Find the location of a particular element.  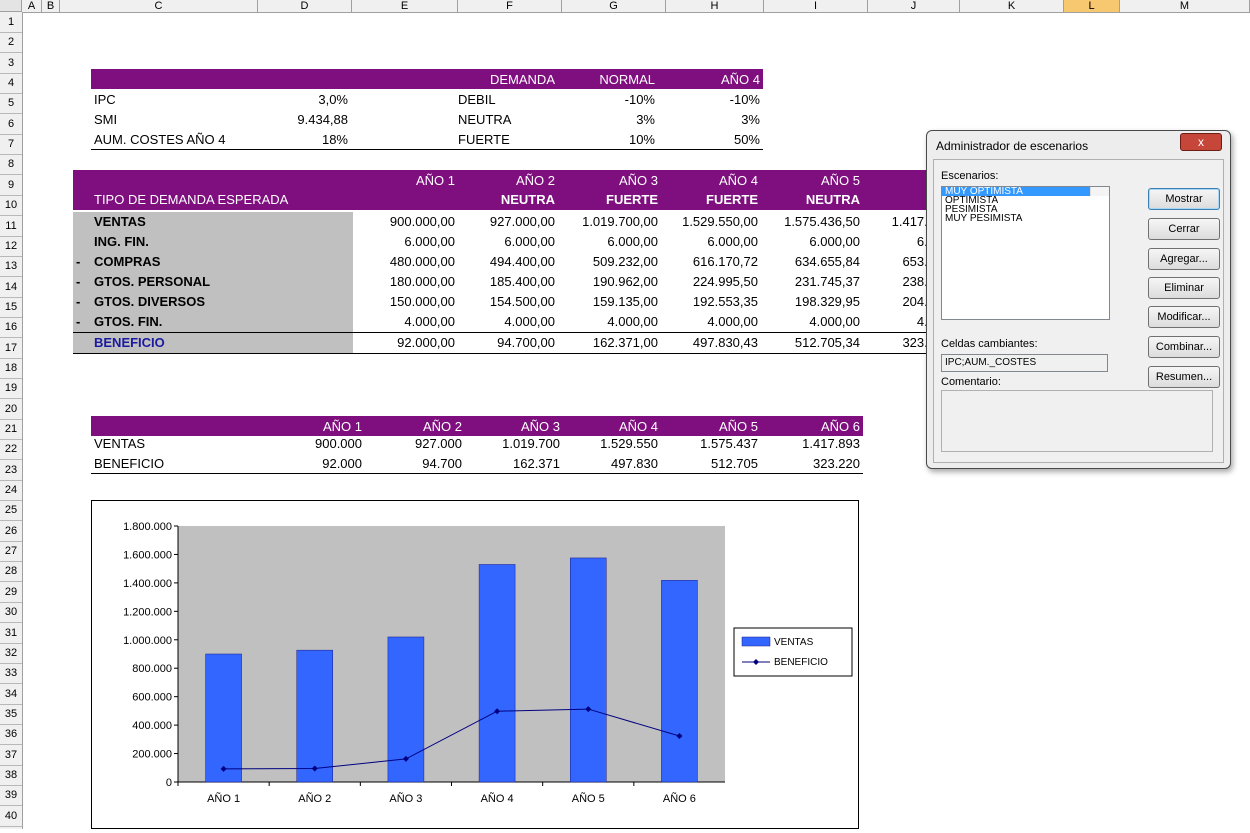

ano4-value: 3% is located at coordinates (710, 119).